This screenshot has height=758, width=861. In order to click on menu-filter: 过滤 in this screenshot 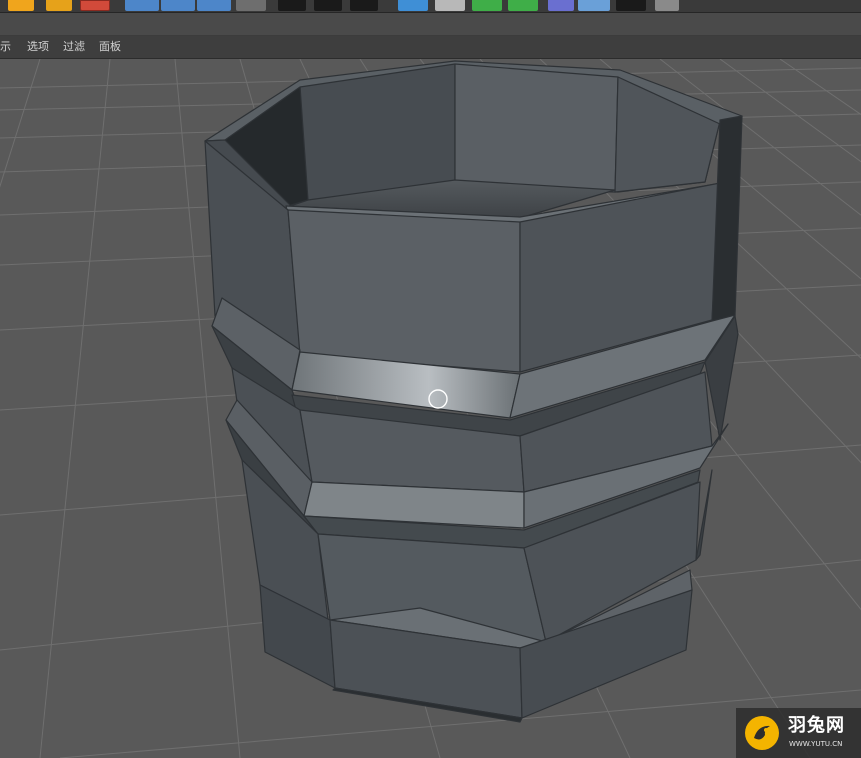, I will do `click(74, 47)`.